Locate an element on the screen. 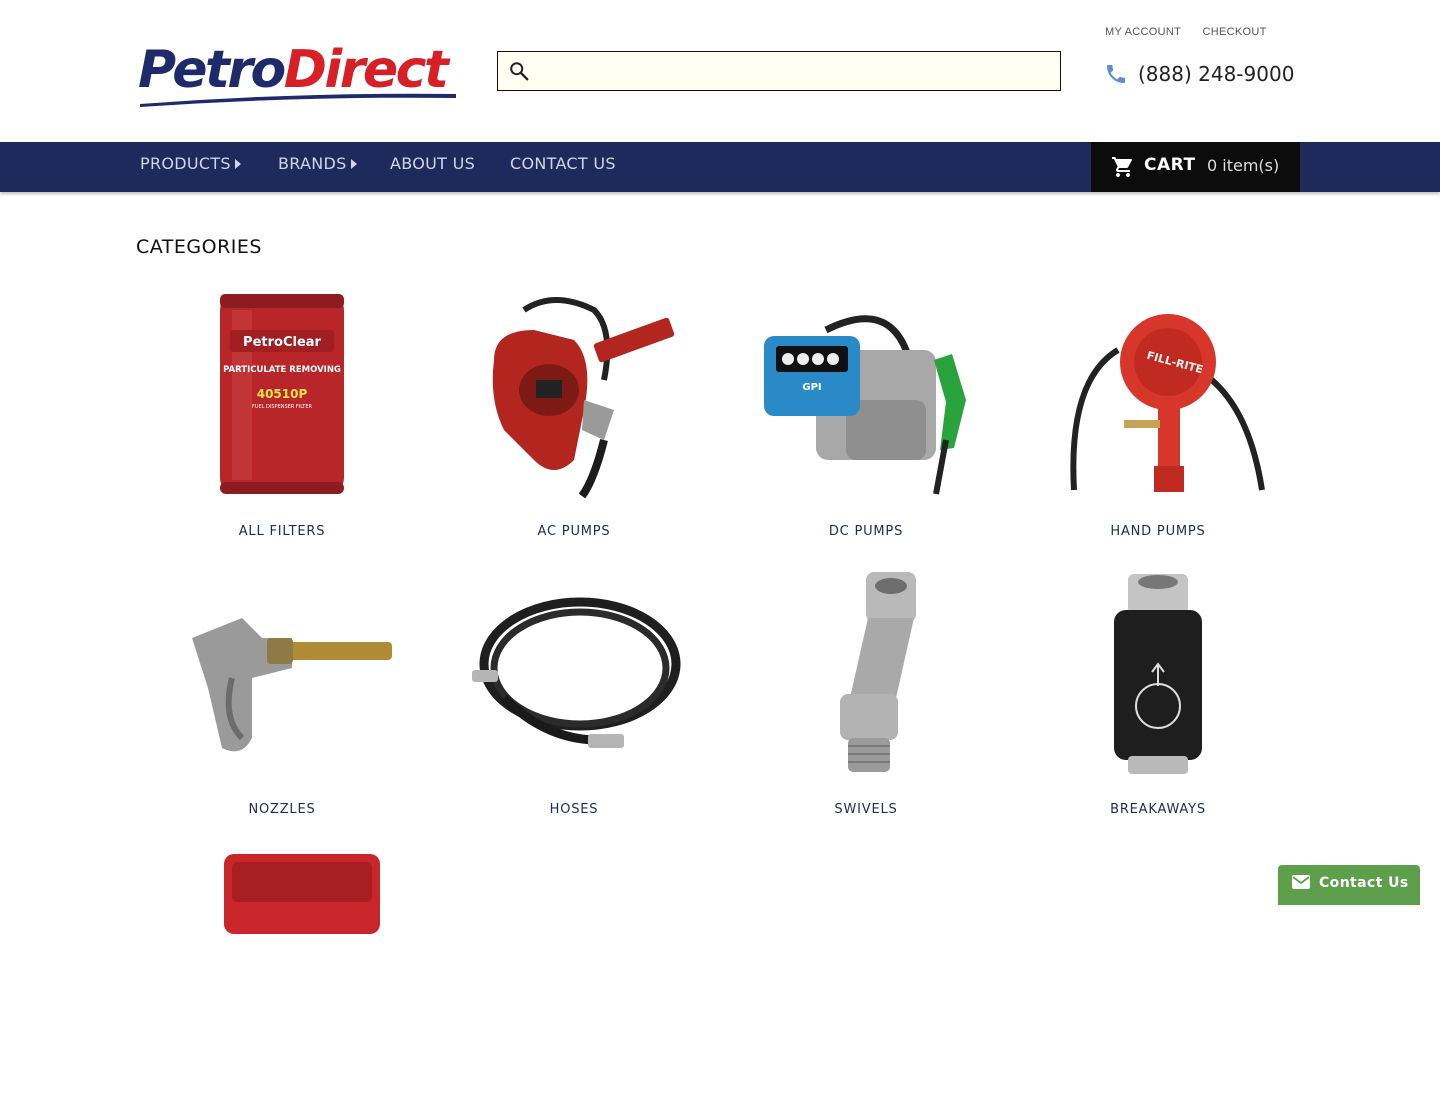 Image resolution: width=1440 pixels, height=1120 pixels. ac-pump-image is located at coordinates (574, 396).